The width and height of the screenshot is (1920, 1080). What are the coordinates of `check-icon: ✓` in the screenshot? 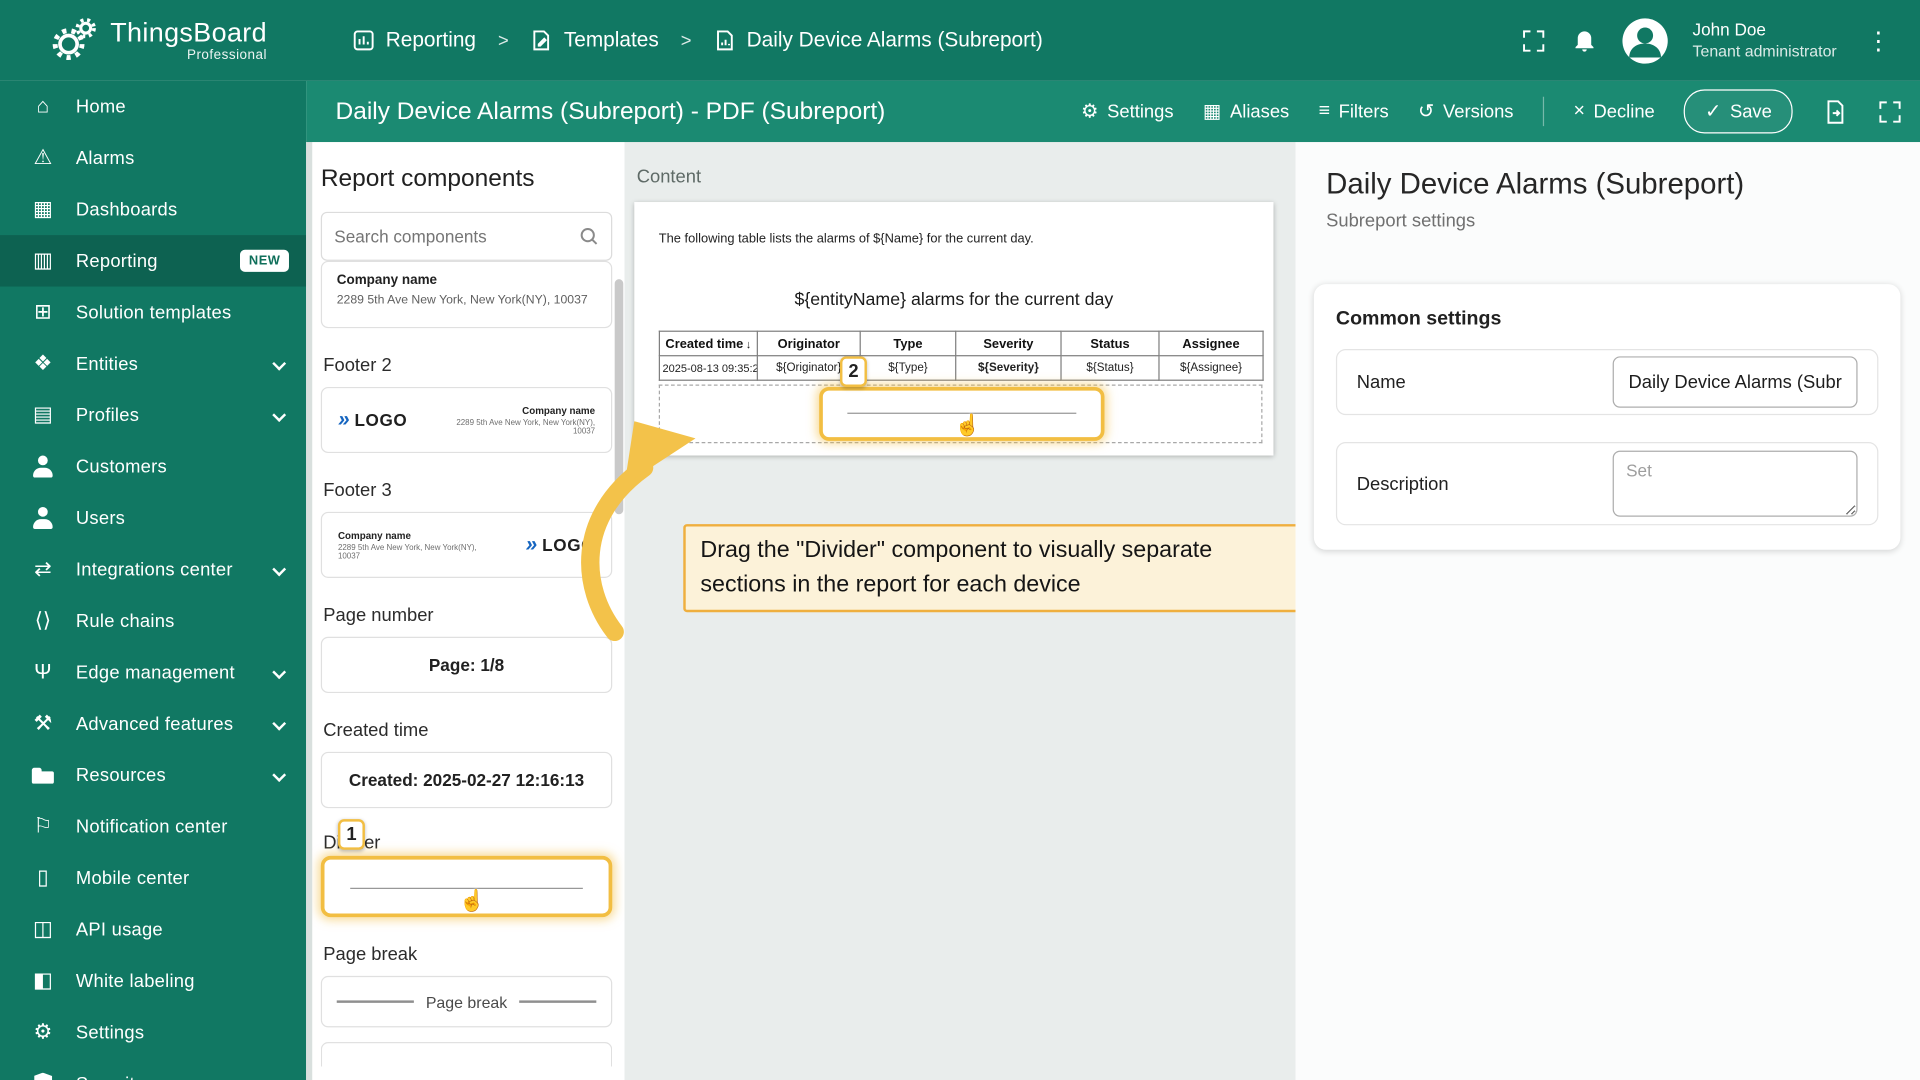 It's located at (1713, 112).